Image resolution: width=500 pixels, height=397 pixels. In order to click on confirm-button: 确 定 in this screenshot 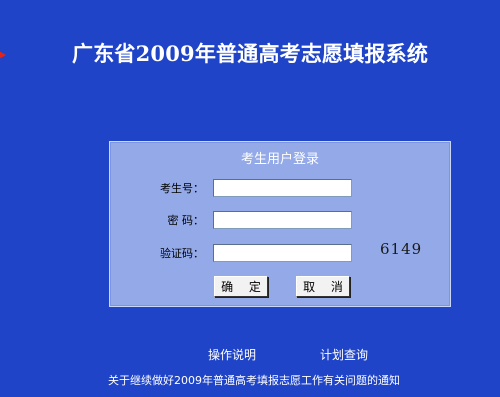, I will do `click(241, 286)`.